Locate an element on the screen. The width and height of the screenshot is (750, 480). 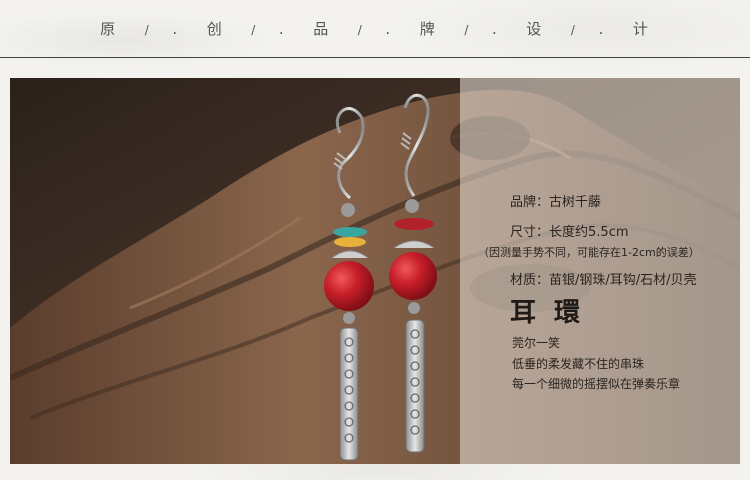
header-tagline: 原 / . 创 / . 品 / . 牌 / . 设 / . 计 is located at coordinates (375, 28).